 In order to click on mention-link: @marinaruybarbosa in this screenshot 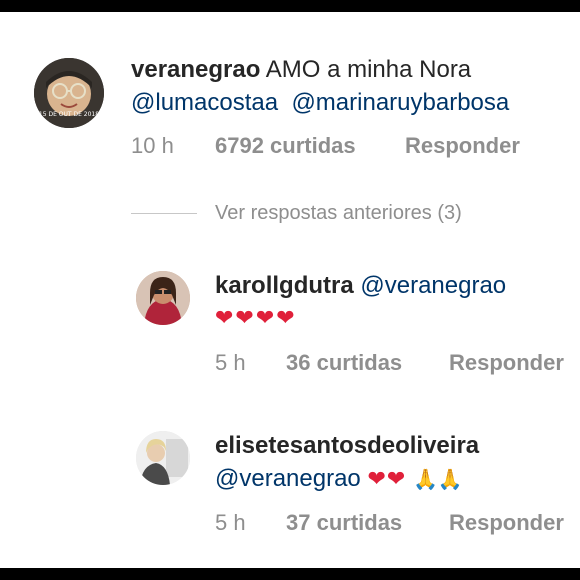, I will do `click(400, 102)`.